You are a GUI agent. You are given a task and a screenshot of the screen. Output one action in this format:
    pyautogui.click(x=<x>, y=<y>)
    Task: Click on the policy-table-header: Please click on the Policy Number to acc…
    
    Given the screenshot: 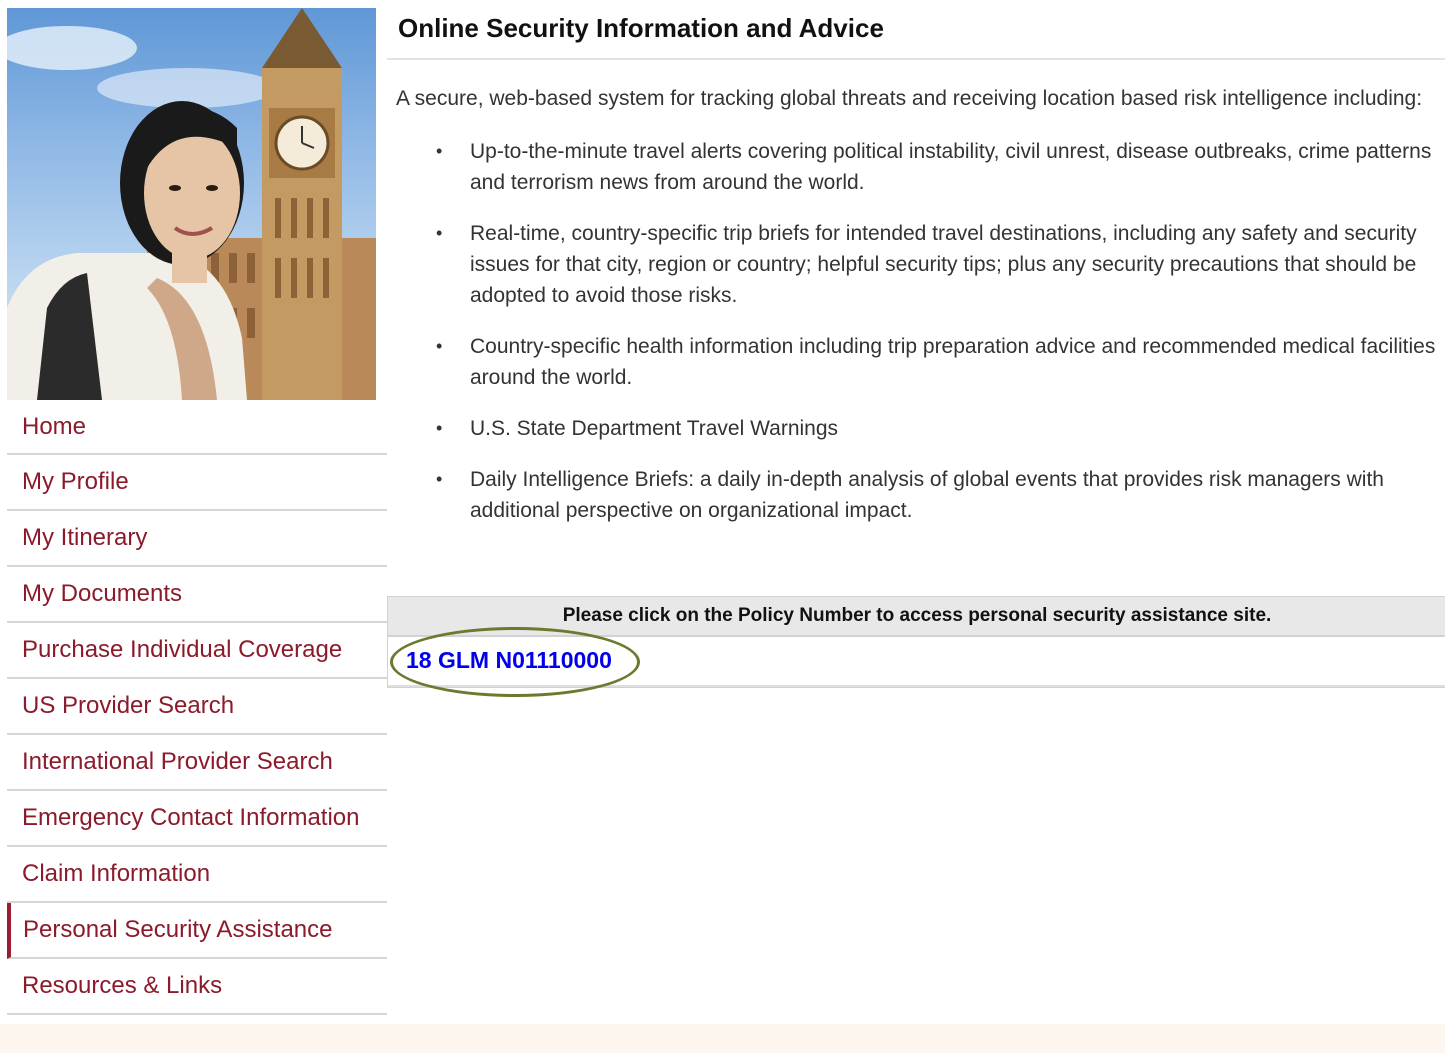 What is the action you would take?
    pyautogui.click(x=916, y=617)
    